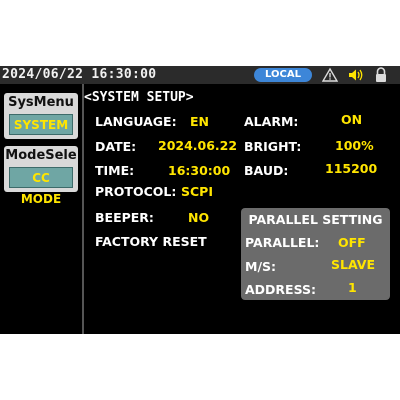  I want to click on mode-select-group: ModeSele CC MODE, so click(41, 176).